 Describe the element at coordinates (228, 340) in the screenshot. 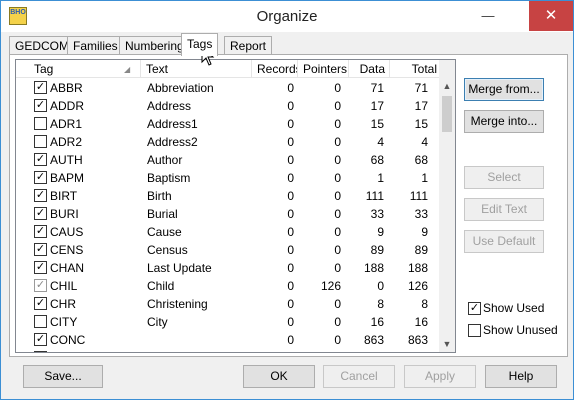

I see `table-row: ✓ CONC 0 0 863 863` at that location.